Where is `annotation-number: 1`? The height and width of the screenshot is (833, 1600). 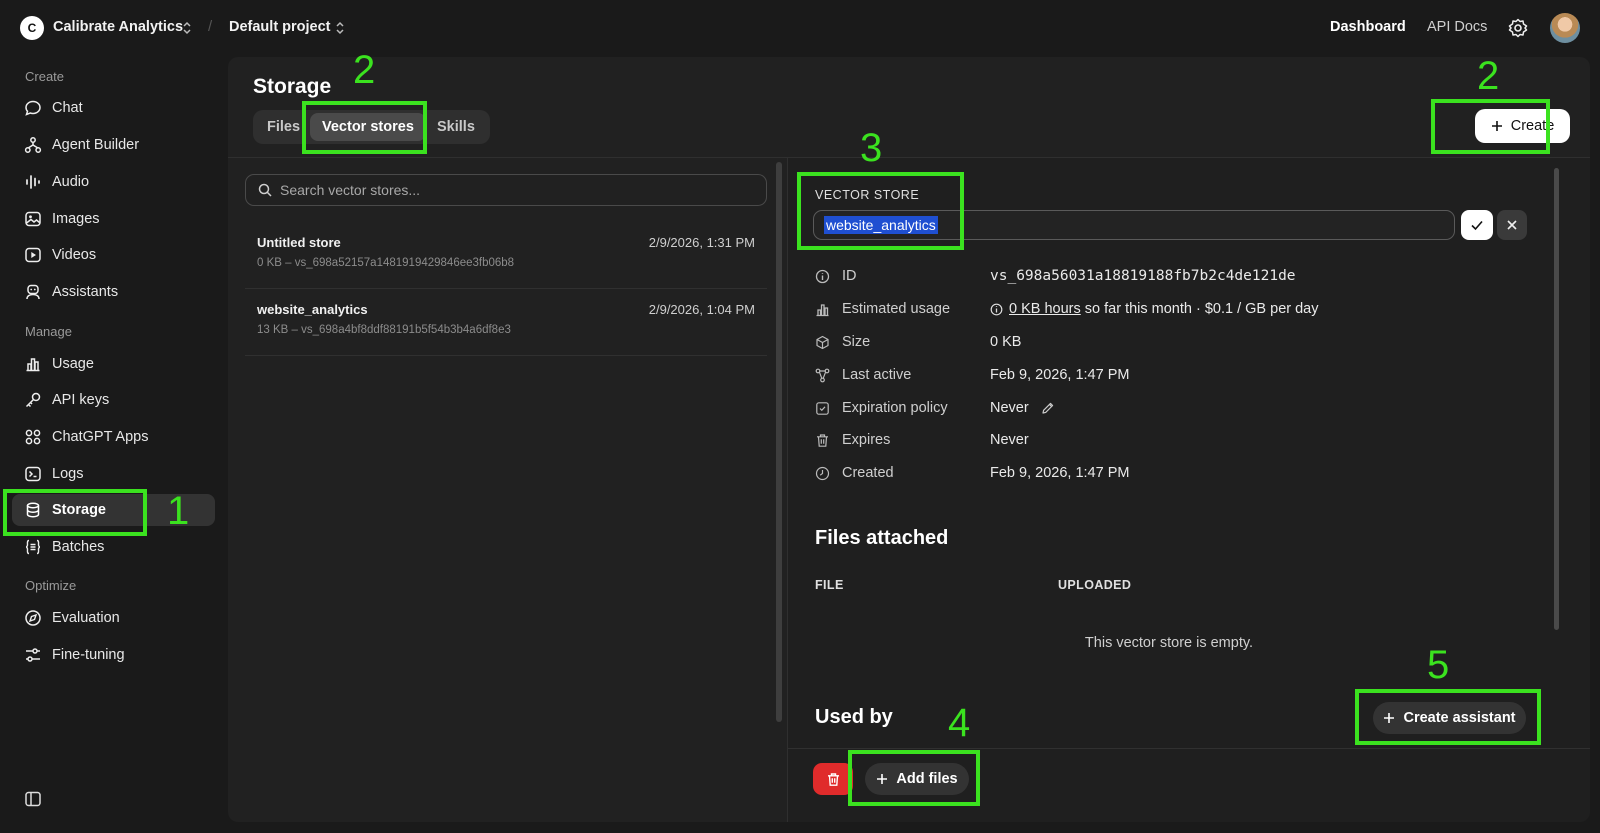
annotation-number: 1 is located at coordinates (178, 511).